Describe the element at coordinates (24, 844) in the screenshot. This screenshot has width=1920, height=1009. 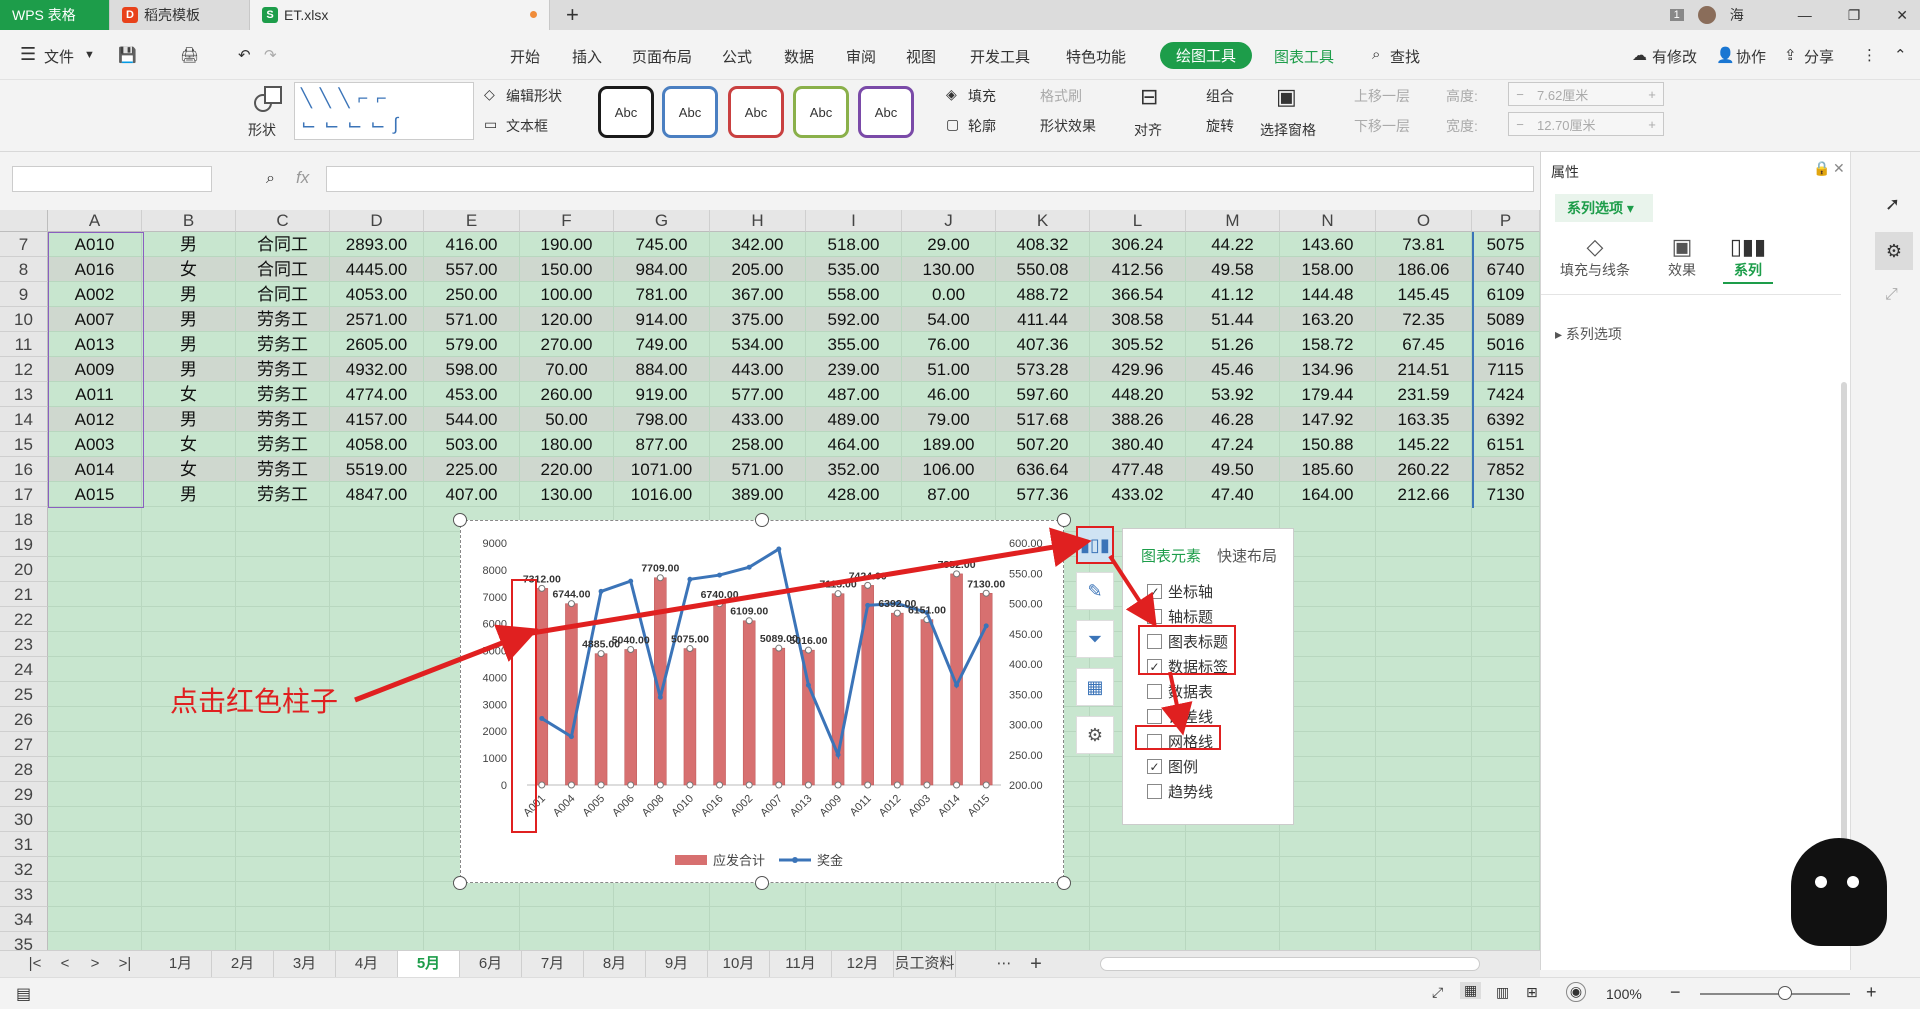
I see `row-header: 31` at that location.